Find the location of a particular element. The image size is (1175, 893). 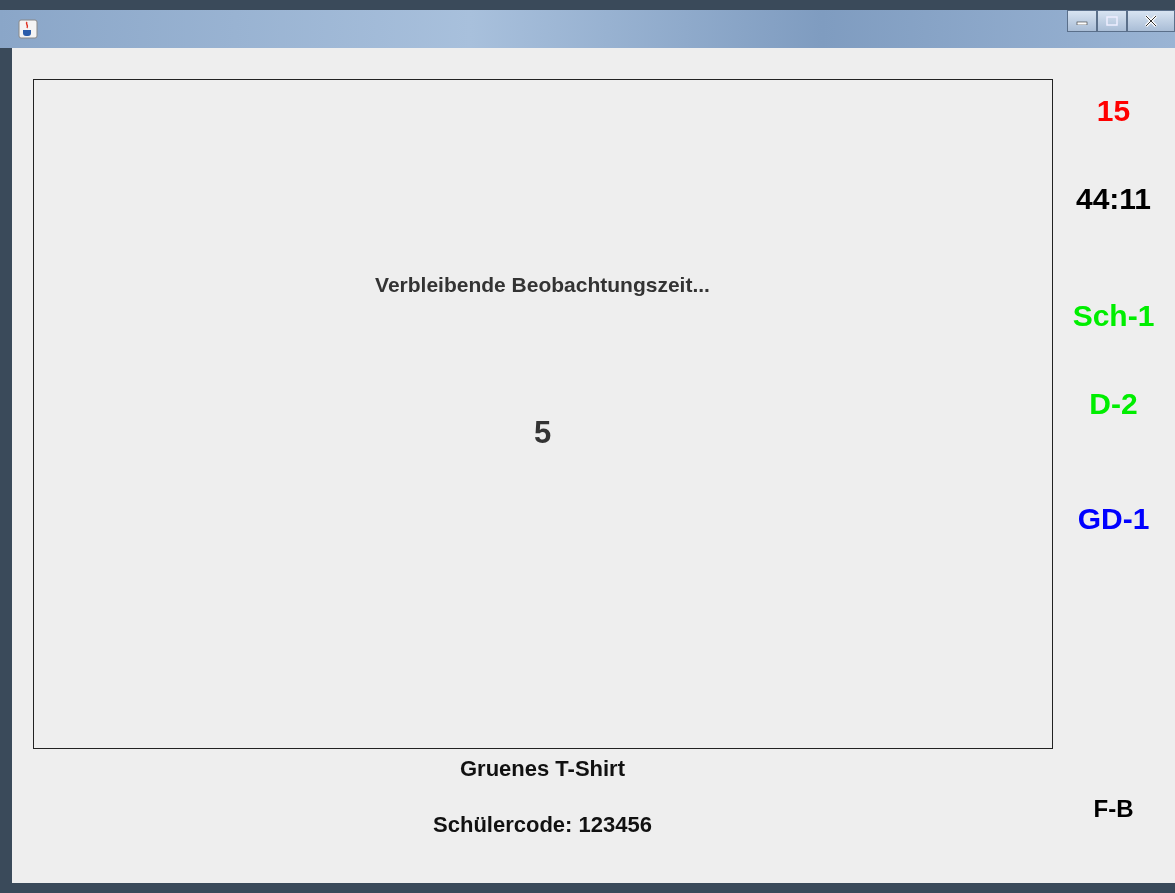

close-button is located at coordinates (1151, 21).